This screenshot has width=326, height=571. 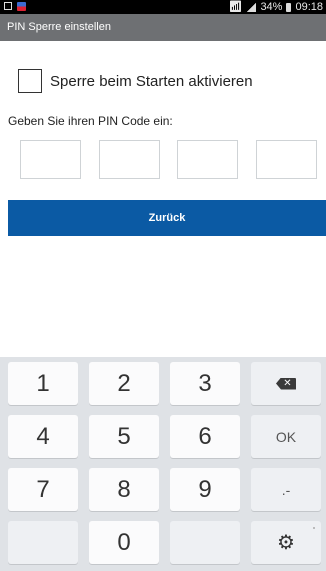 What do you see at coordinates (43, 489) in the screenshot?
I see `key-7: 7` at bounding box center [43, 489].